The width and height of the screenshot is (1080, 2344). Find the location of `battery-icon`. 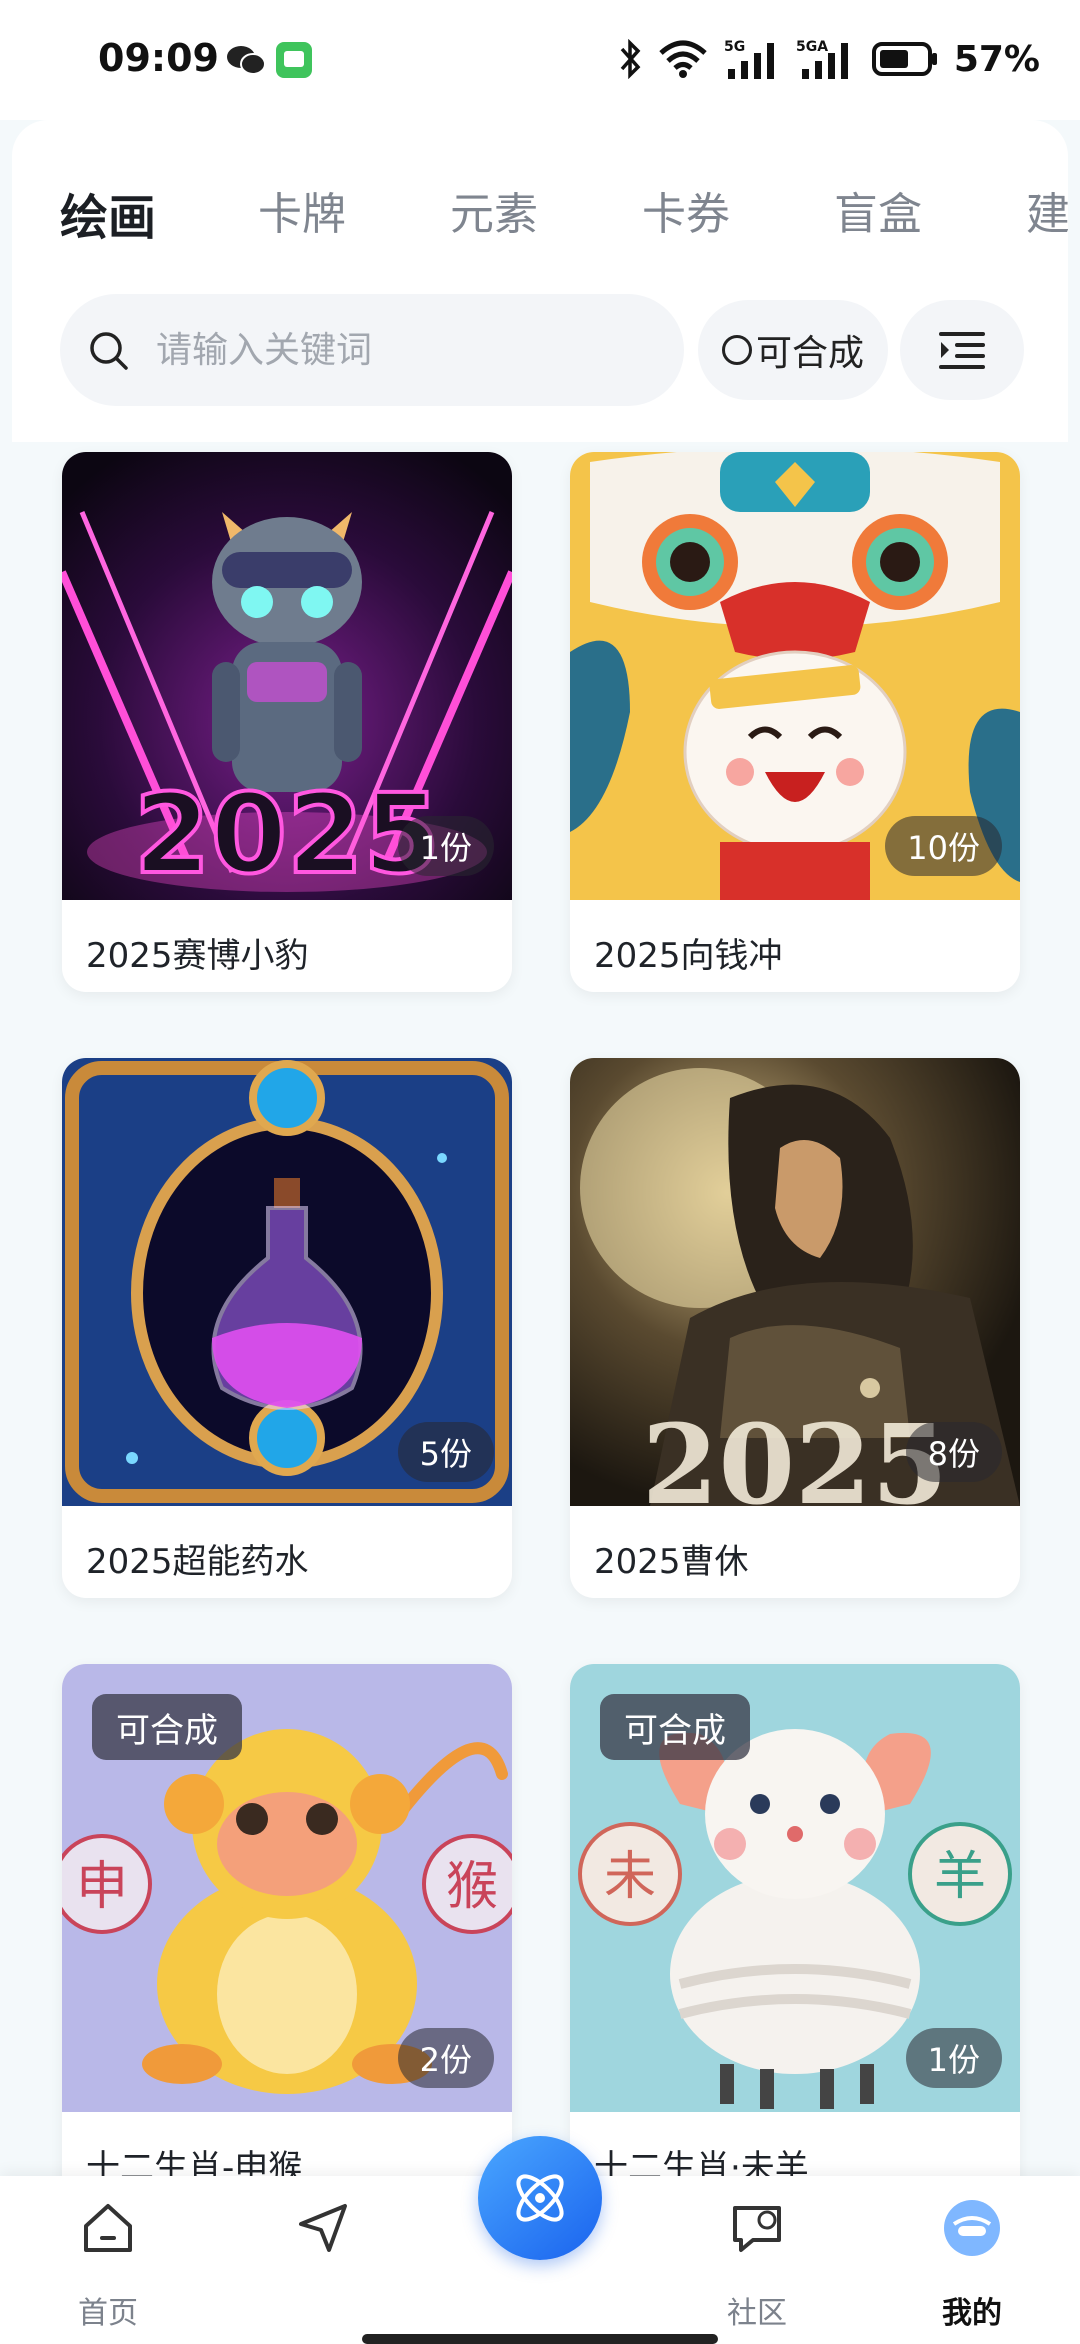

battery-icon is located at coordinates (904, 59).